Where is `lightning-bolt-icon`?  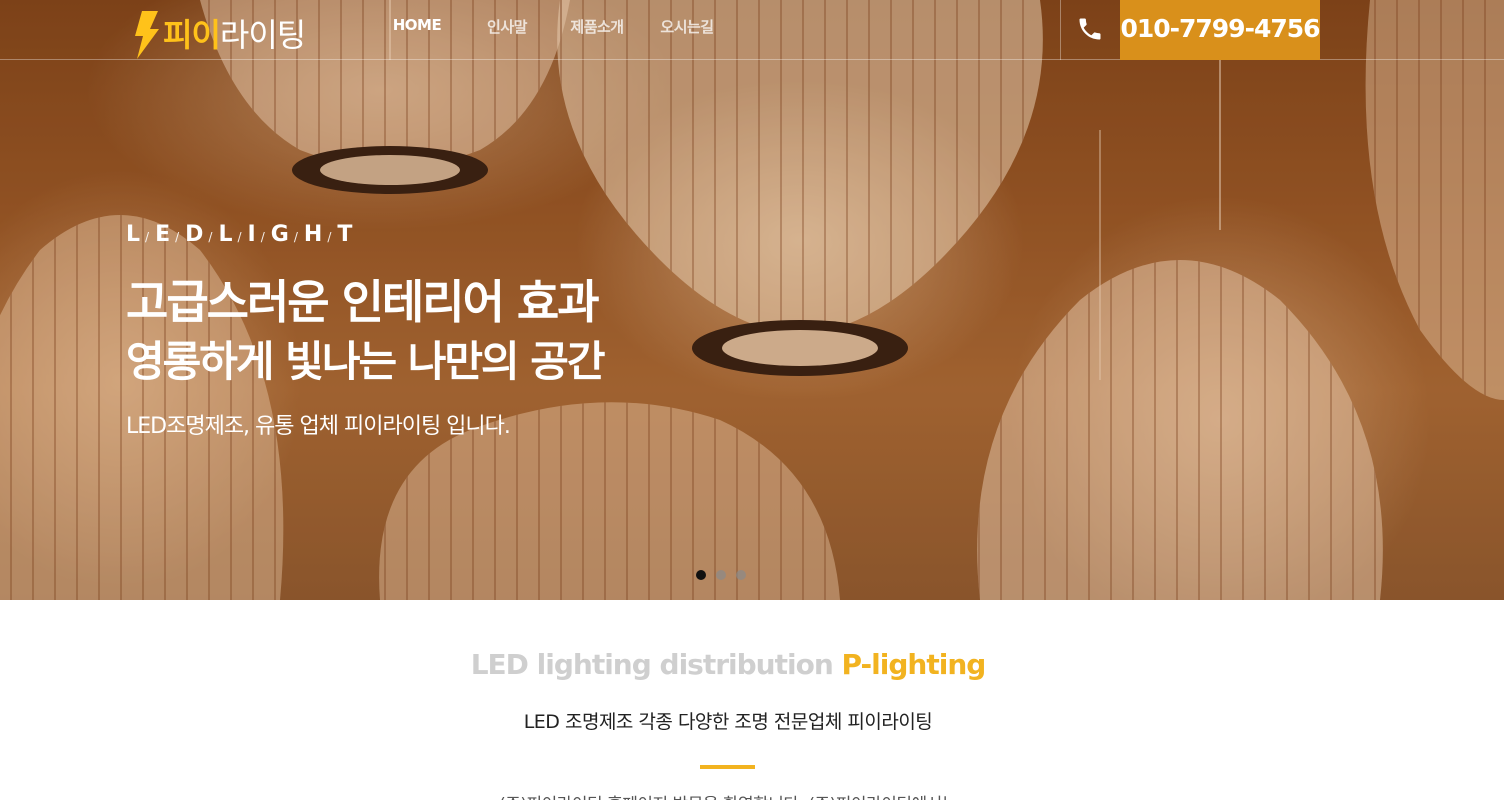
lightning-bolt-icon is located at coordinates (147, 35).